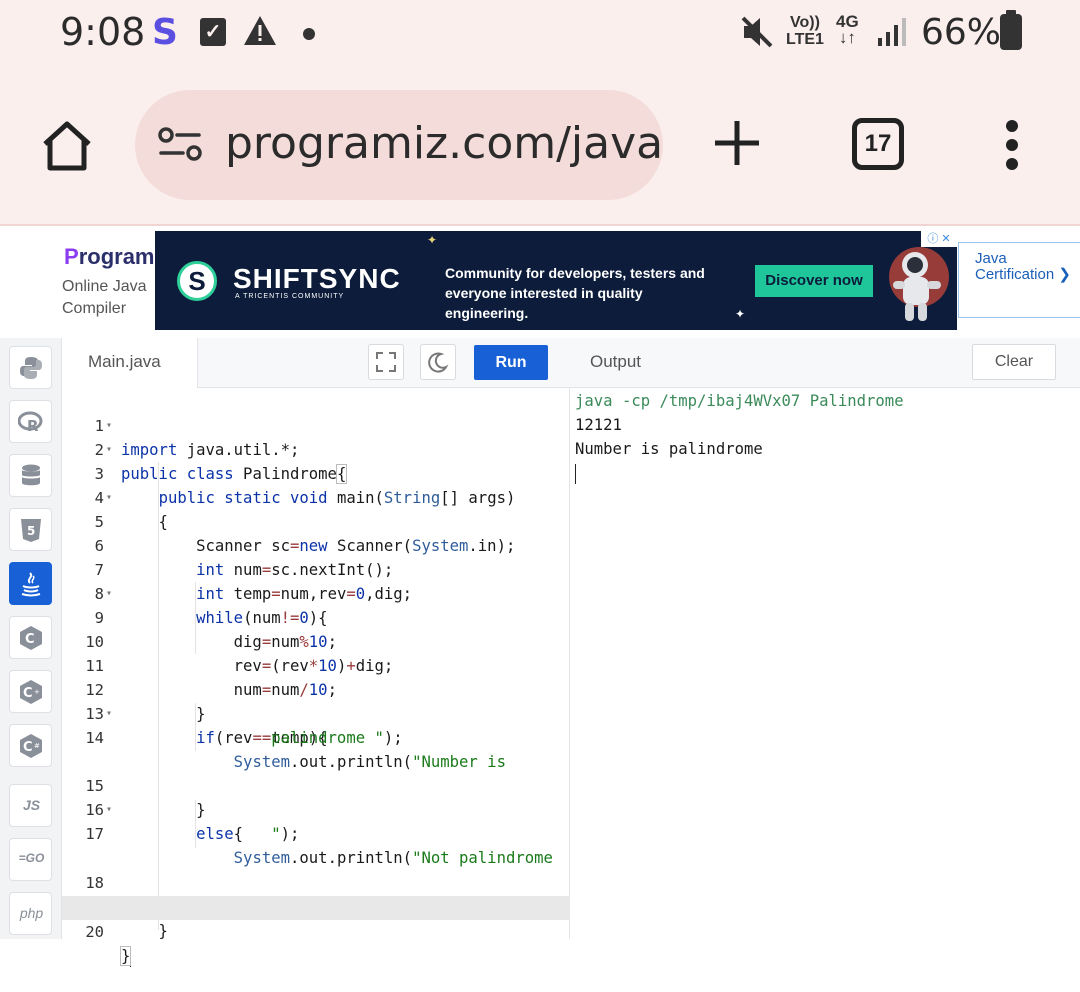 This screenshot has height=992, width=1080. I want to click on lang-python-button, so click(30, 367).